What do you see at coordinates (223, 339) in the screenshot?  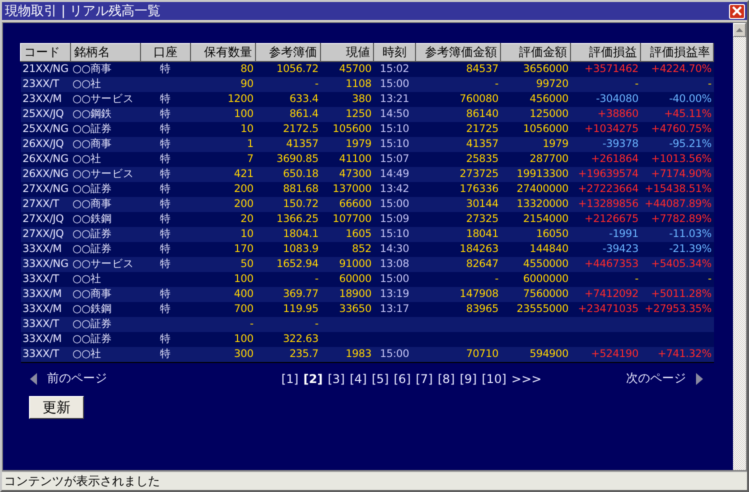 I see `table-cell: 100` at bounding box center [223, 339].